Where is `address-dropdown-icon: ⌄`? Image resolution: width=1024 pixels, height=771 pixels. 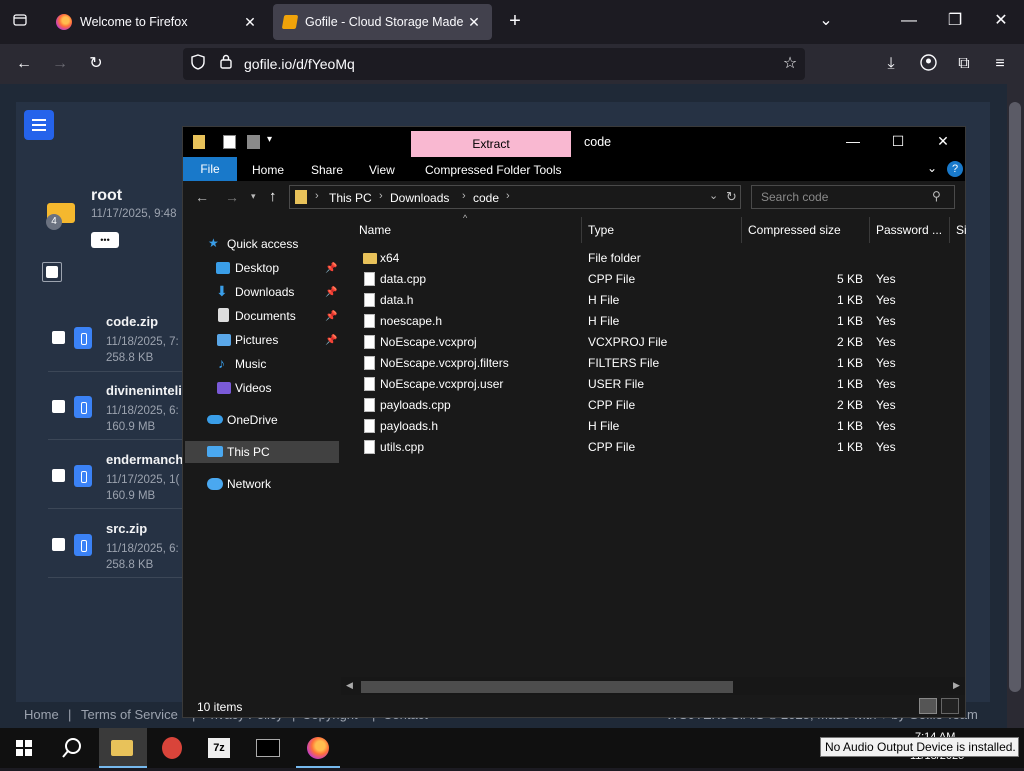
address-dropdown-icon: ⌄ is located at coordinates (713, 195).